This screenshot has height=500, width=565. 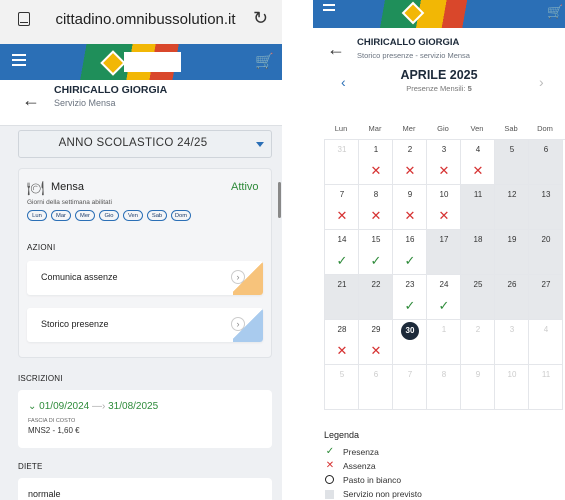 I want to click on calendar-day: 14 ✓, so click(x=342, y=252).